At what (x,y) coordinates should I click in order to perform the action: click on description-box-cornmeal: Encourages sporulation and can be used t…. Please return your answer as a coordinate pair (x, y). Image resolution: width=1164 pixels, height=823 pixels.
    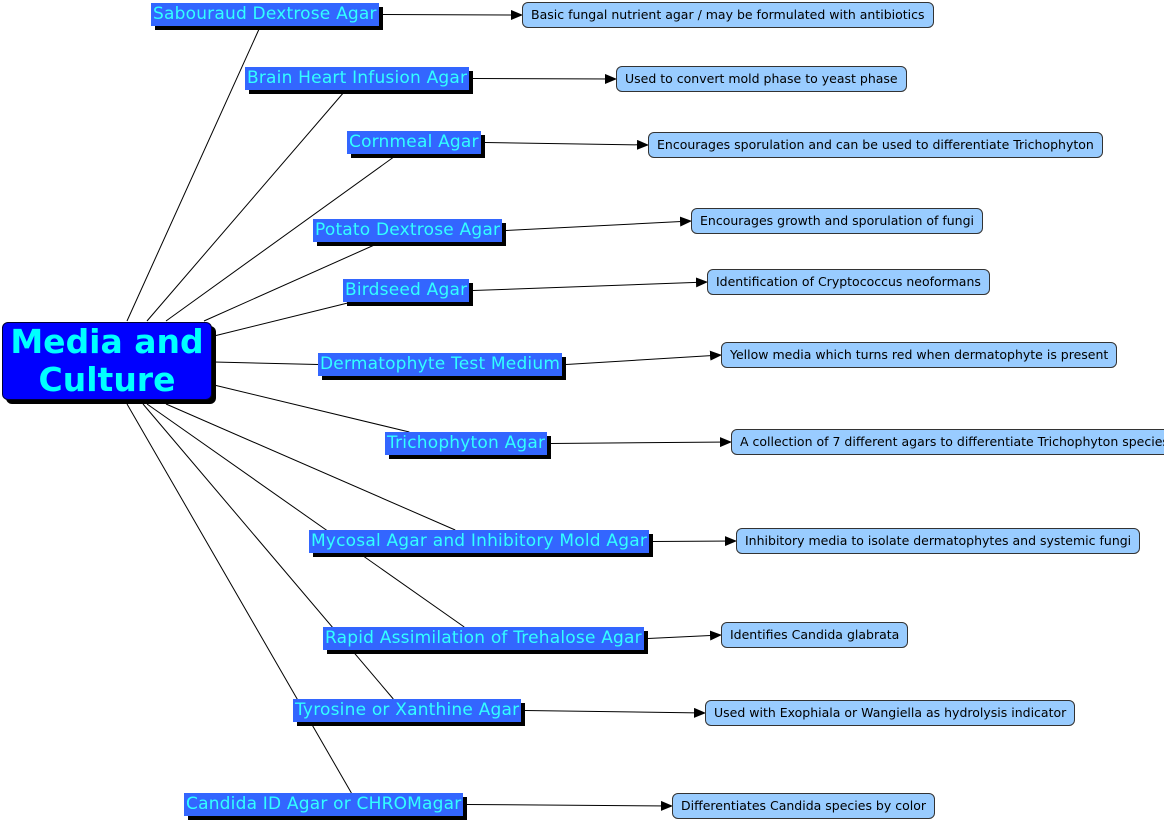
    Looking at the image, I should click on (875, 145).